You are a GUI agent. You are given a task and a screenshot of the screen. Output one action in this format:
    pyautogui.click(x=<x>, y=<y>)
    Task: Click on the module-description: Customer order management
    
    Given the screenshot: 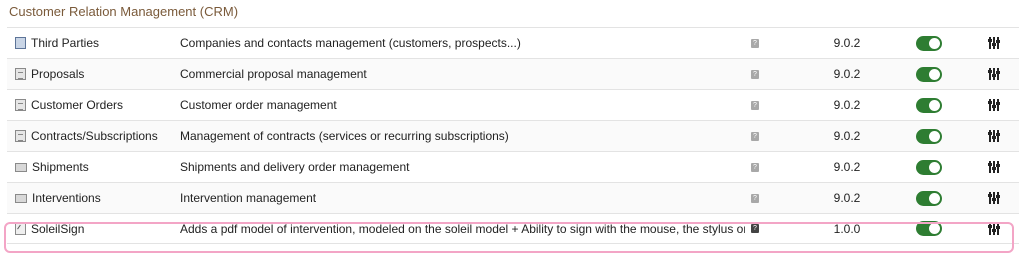 What is the action you would take?
    pyautogui.click(x=258, y=105)
    